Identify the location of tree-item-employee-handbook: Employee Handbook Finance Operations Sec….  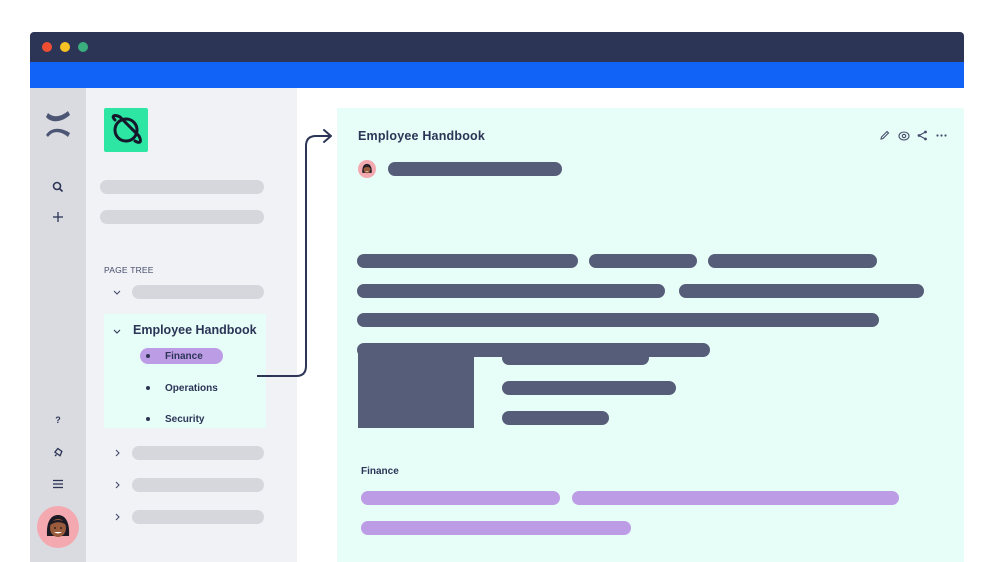
(185, 371).